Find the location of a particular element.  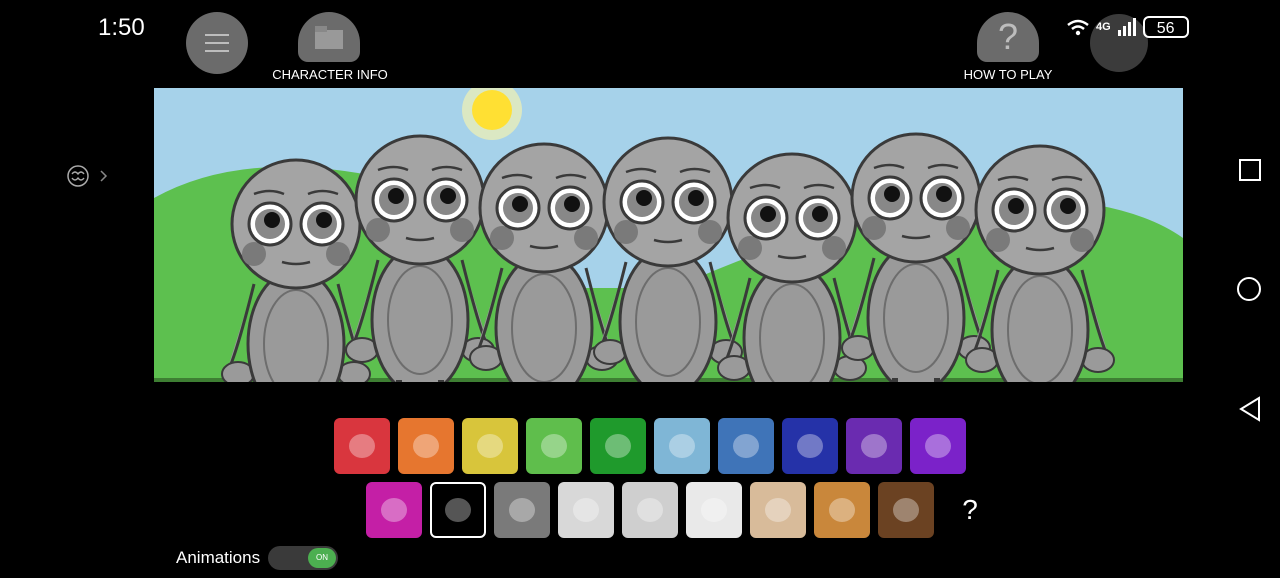

palette-white-shell-button is located at coordinates (586, 510).